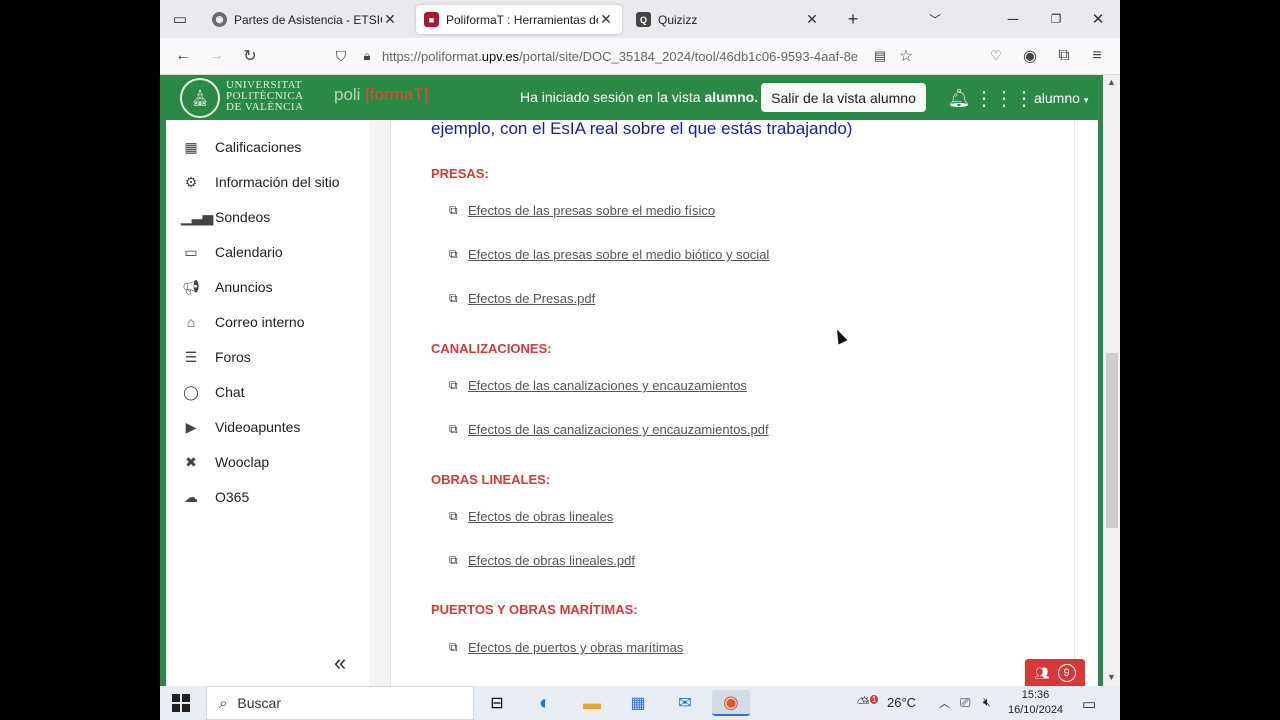  I want to click on menu-icon: ≡, so click(1097, 56).